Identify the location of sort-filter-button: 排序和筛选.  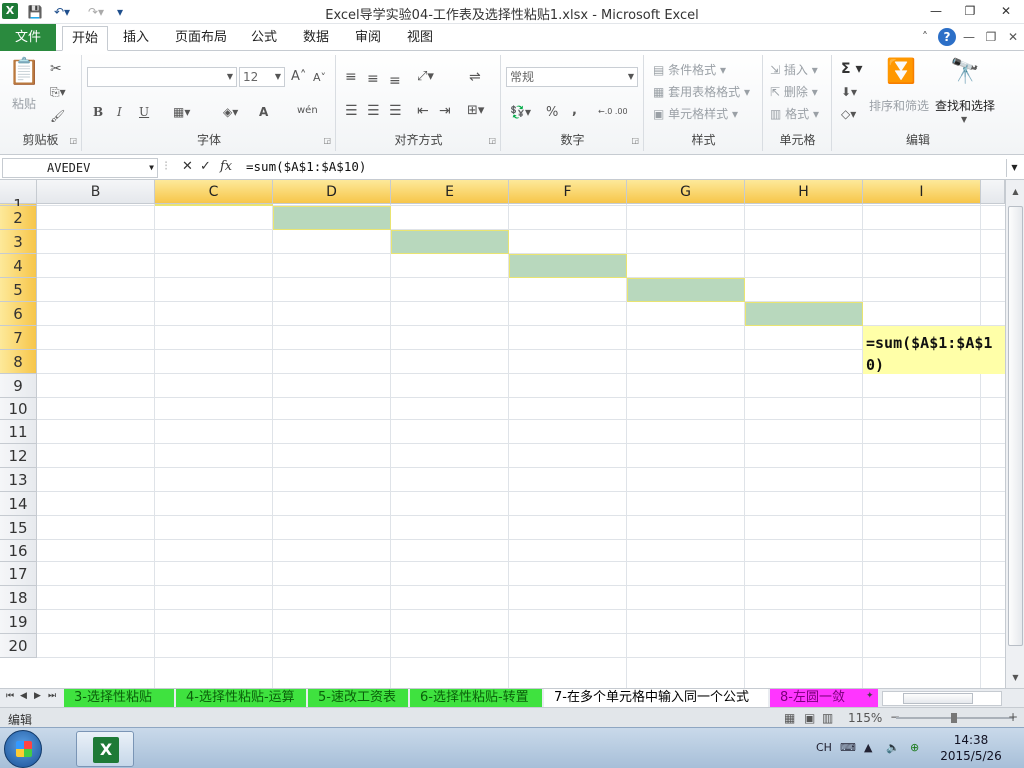
(899, 105).